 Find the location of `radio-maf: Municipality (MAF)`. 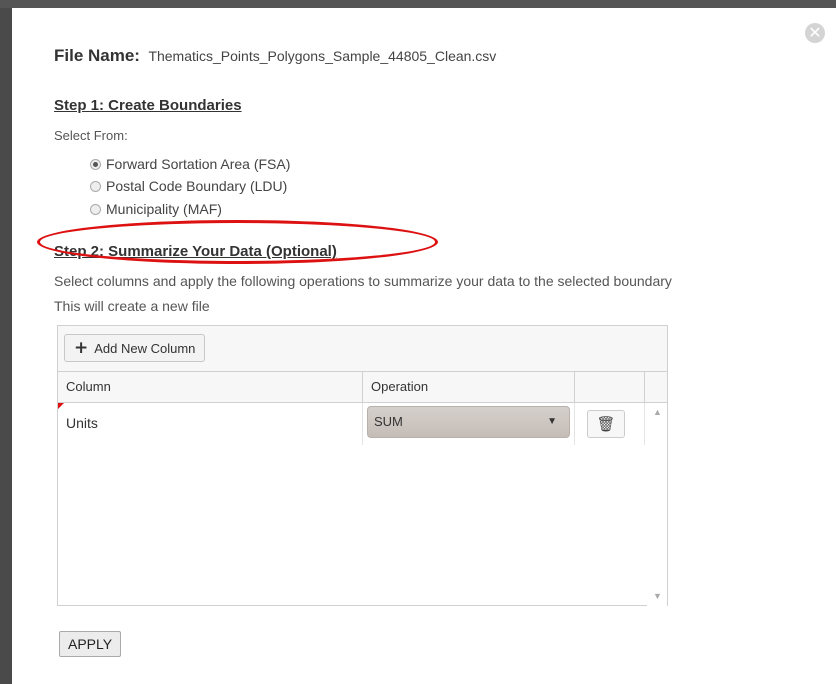

radio-maf: Municipality (MAF) is located at coordinates (156, 209).